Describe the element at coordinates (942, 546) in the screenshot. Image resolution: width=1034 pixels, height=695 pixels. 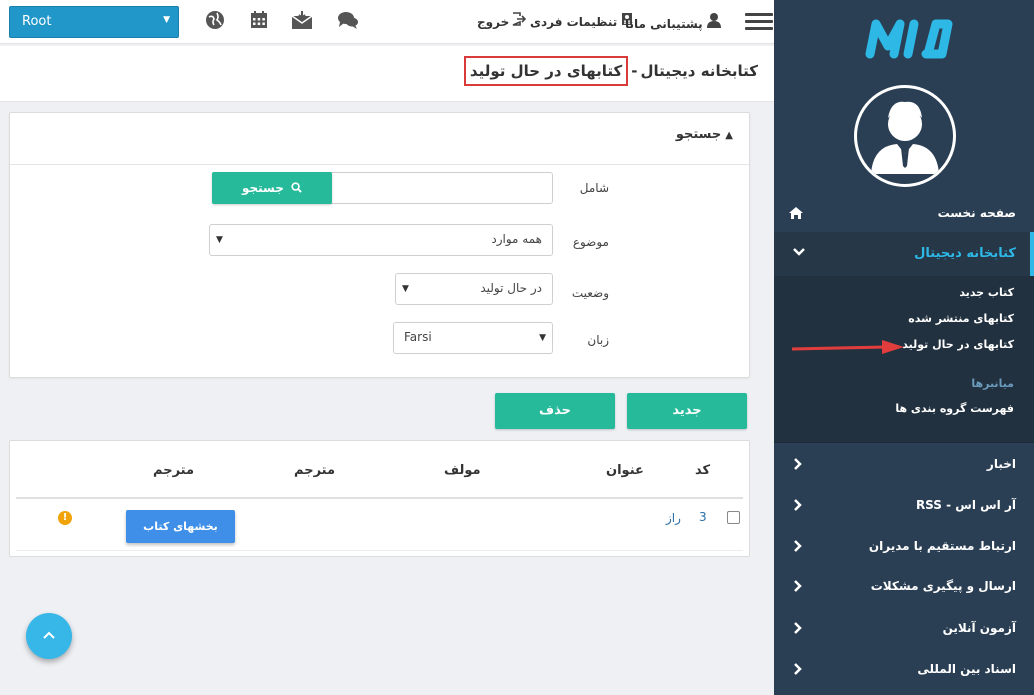
I see `sidebar-item-label: ارتباط مستقیم با مدیران` at that location.